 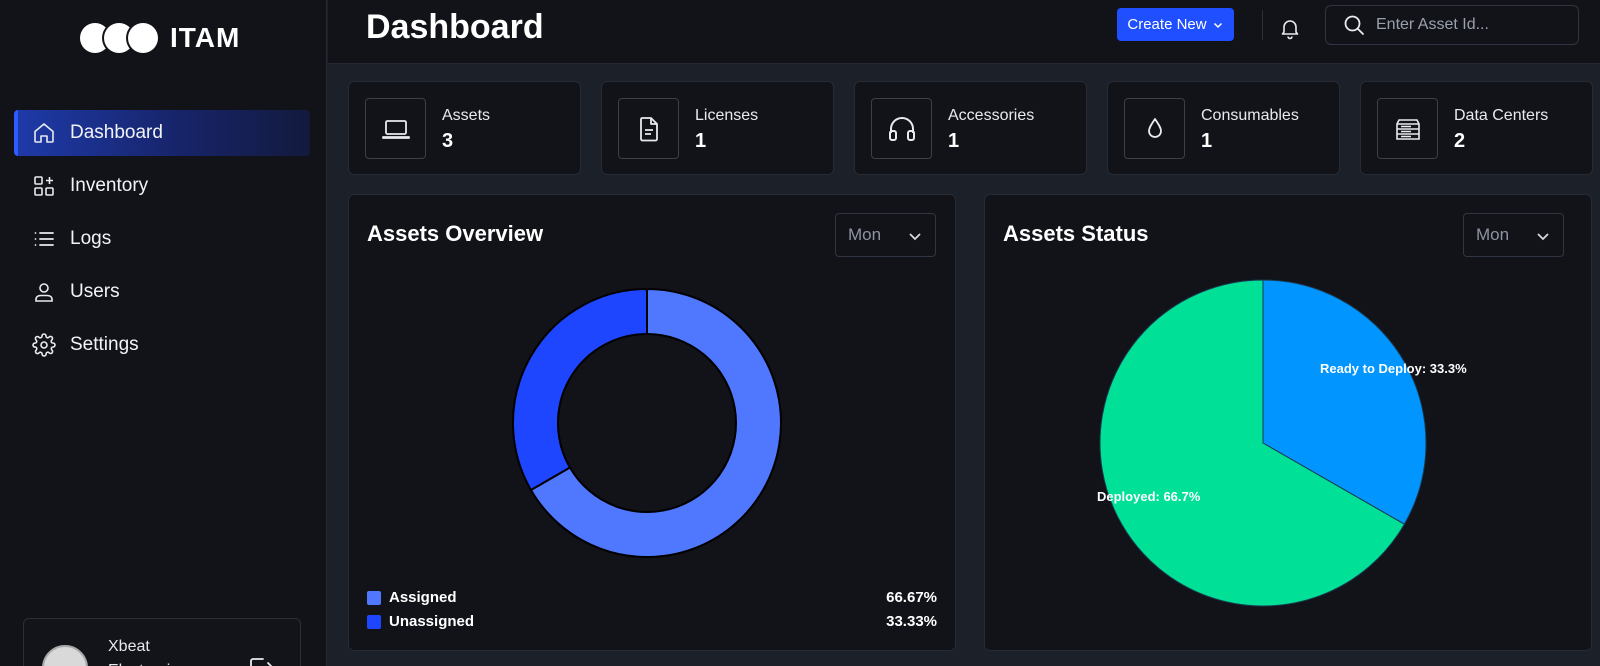 I want to click on sidebar-item-inventory: Inventory, so click(x=162, y=186).